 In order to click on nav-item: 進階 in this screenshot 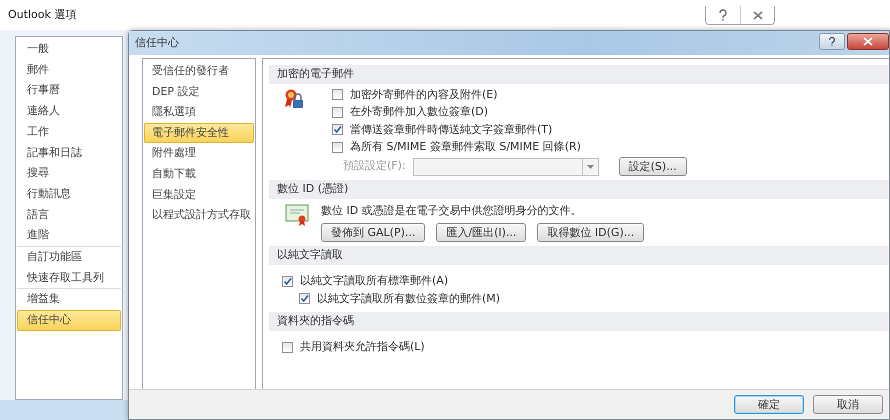, I will do `click(69, 235)`.